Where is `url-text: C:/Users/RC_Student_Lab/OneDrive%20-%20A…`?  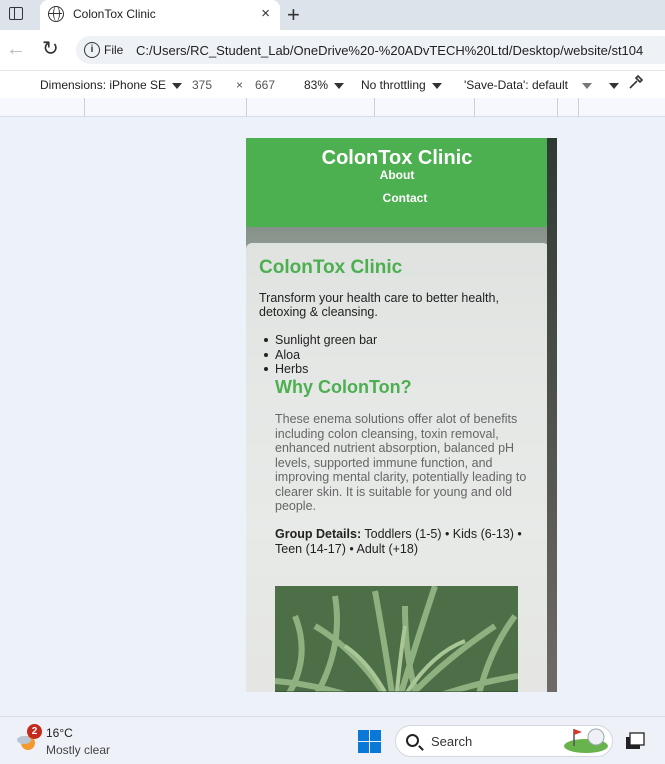
url-text: C:/Users/RC_Student_Lab/OneDrive%20-%20A… is located at coordinates (389, 50).